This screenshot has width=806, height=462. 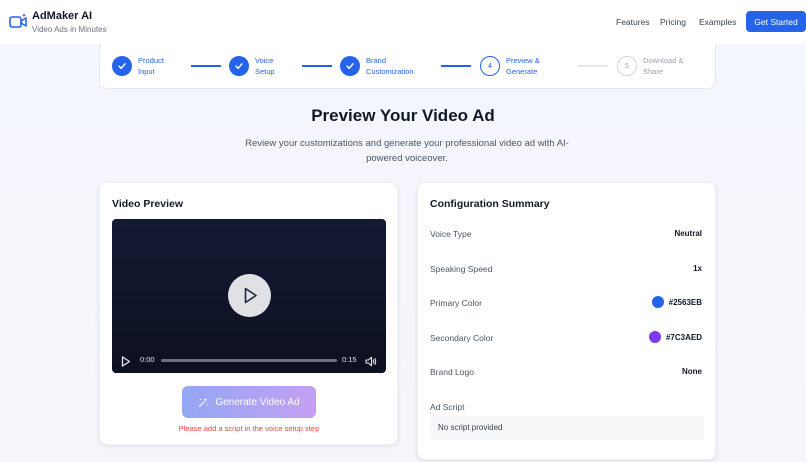 What do you see at coordinates (522, 71) in the screenshot?
I see `step-4-label-line2: Generate` at bounding box center [522, 71].